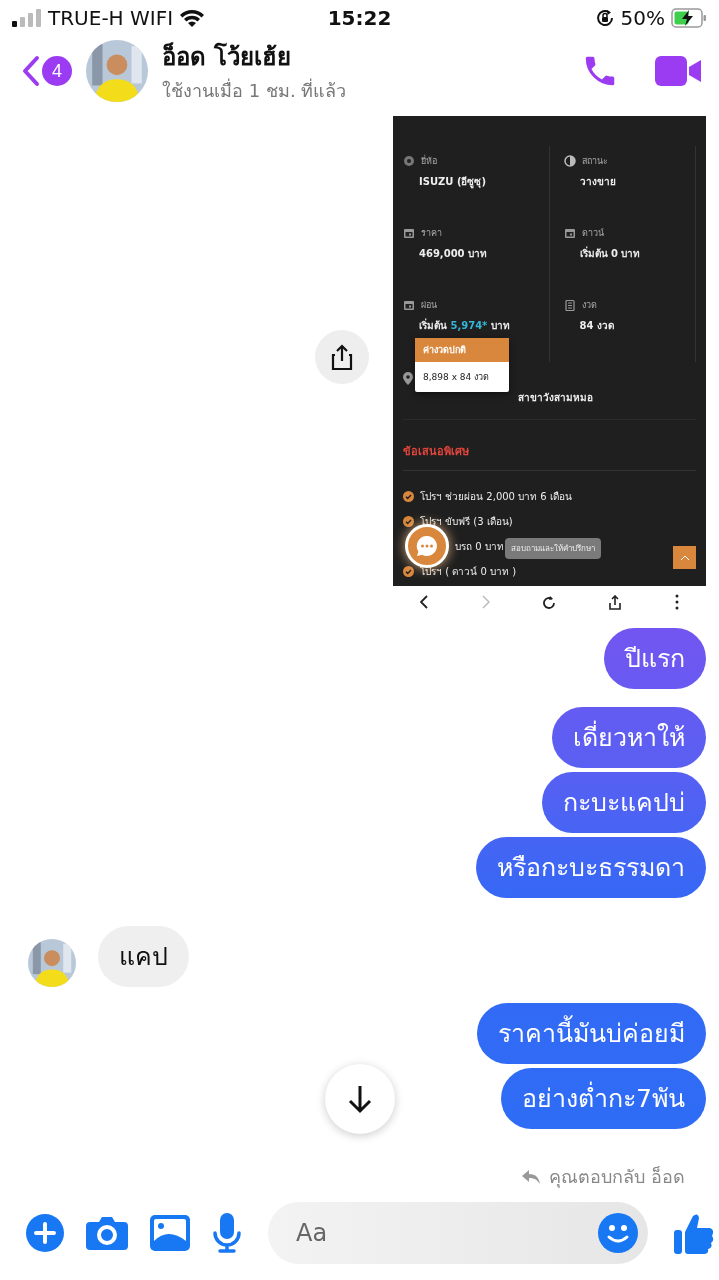 This screenshot has width=719, height=1280. Describe the element at coordinates (589, 305) in the screenshot. I see `field-label: งวด` at that location.